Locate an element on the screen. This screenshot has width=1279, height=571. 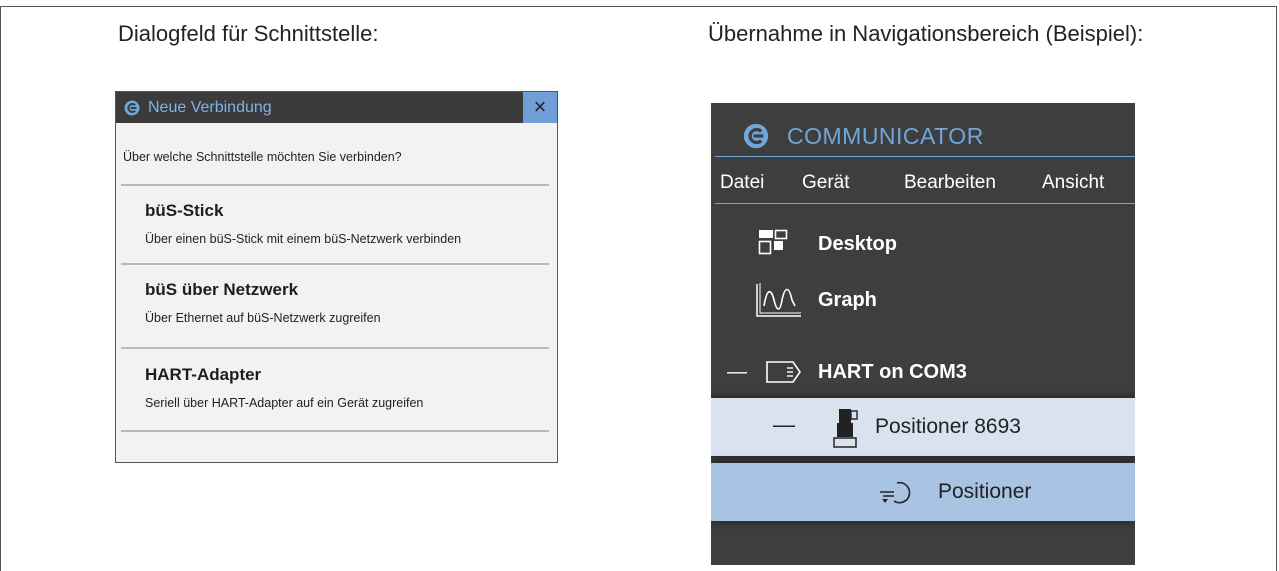
menu-ansicht: Ansicht is located at coordinates (1073, 183).